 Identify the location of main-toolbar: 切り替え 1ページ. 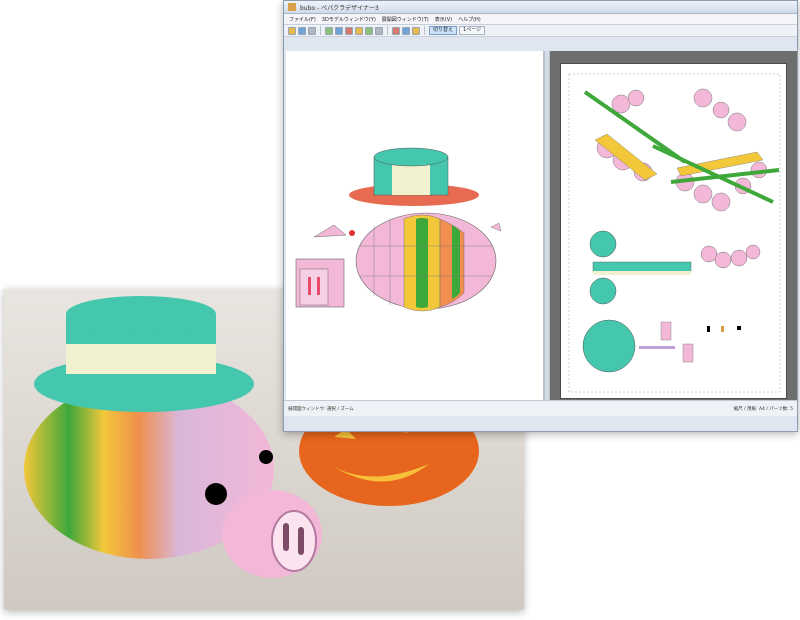
(540, 31).